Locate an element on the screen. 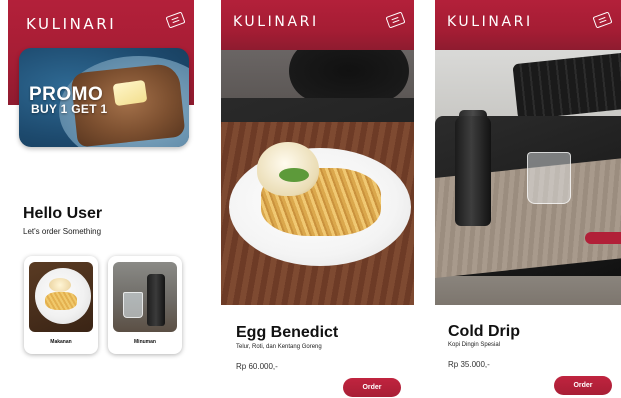  category-label: Minuman is located at coordinates (145, 342).